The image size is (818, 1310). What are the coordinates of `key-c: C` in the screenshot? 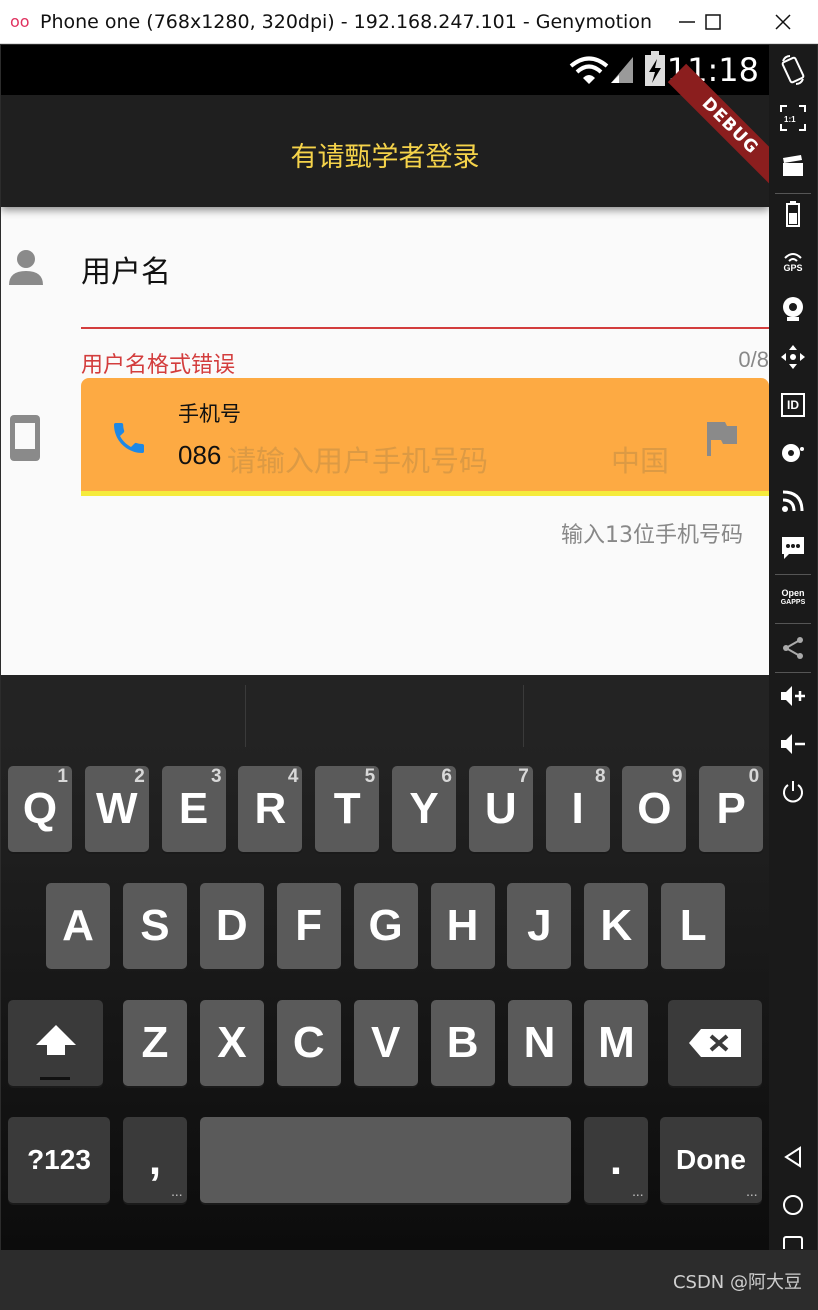 It's located at (308, 1043).